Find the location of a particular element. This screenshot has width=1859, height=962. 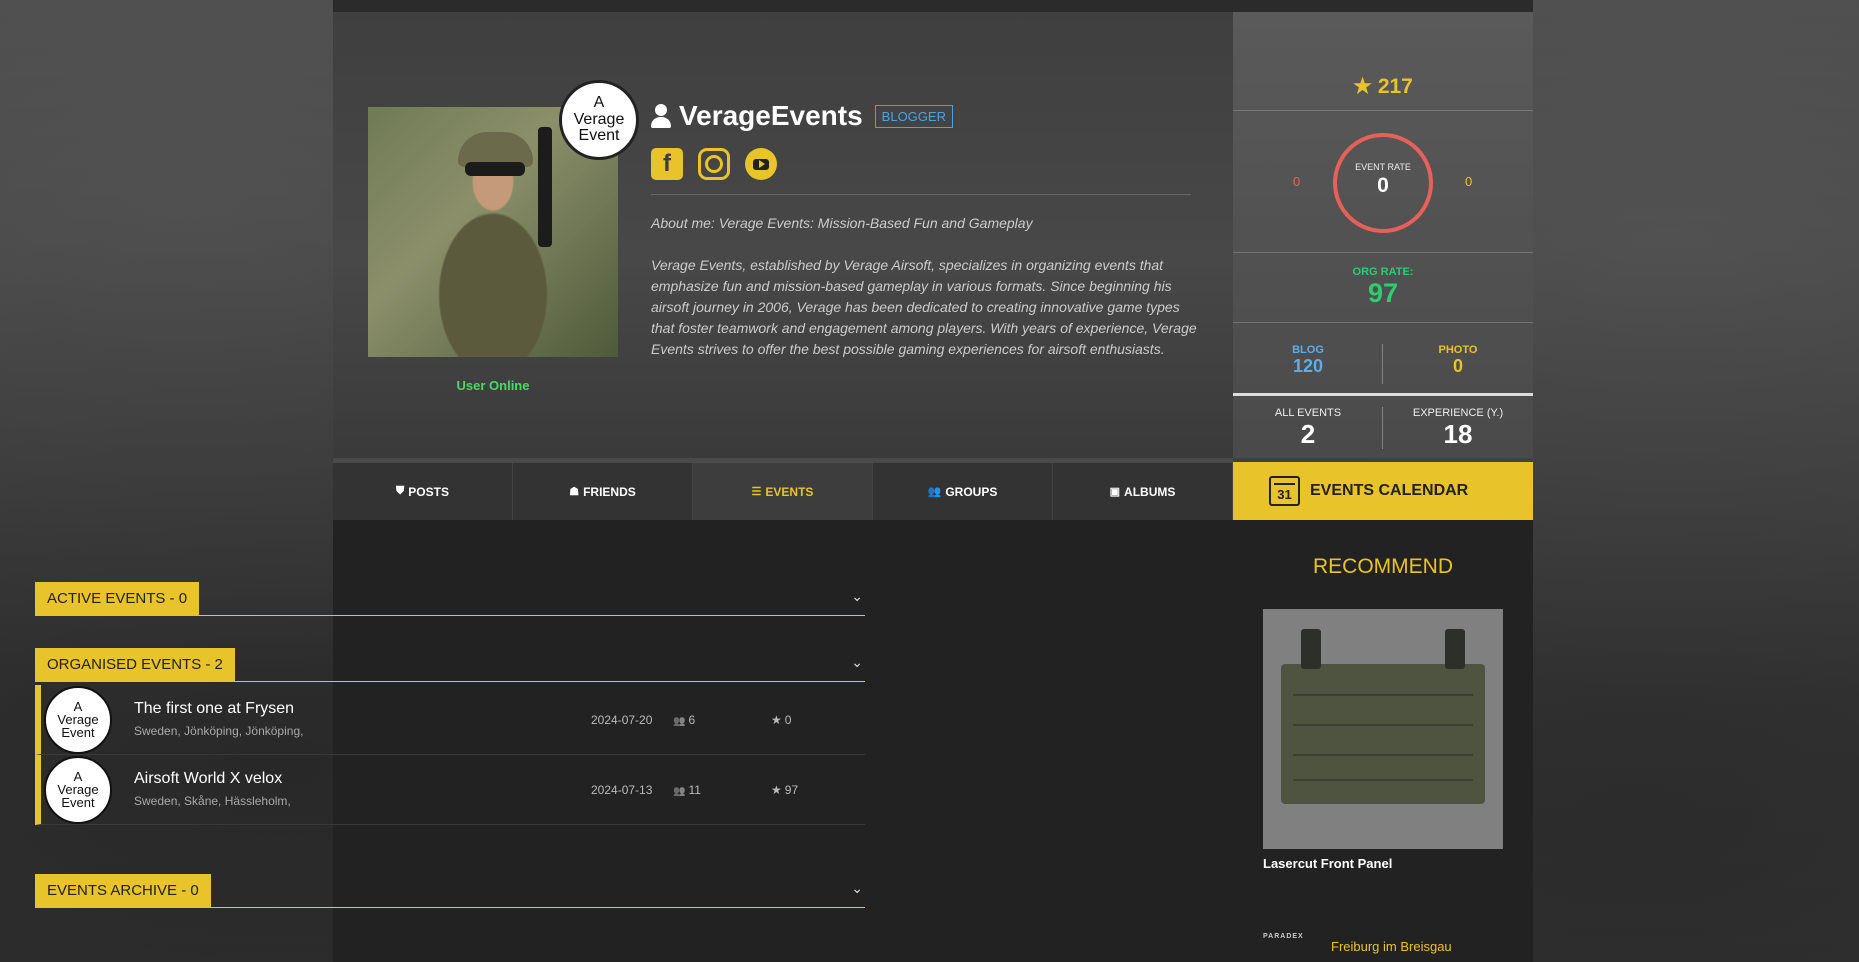

events-archive-title: EVENTS ARCHIVE - 0 is located at coordinates (123, 890).